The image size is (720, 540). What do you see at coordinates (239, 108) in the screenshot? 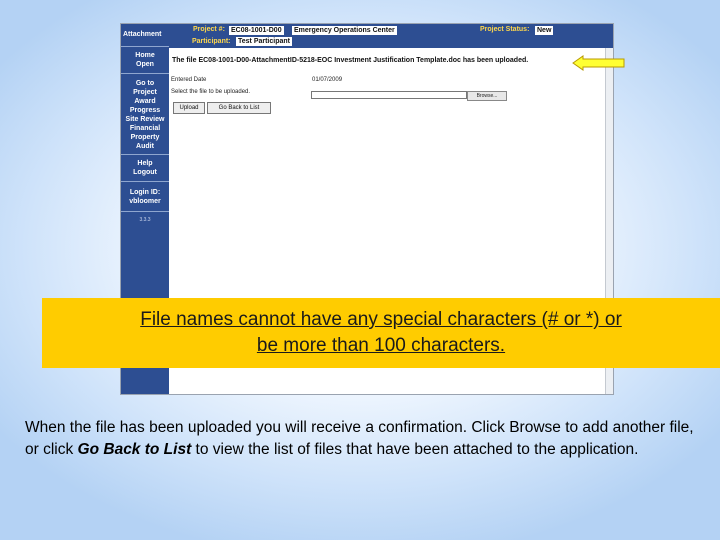
I see `go-back-to-list-button: Go Back to List` at bounding box center [239, 108].